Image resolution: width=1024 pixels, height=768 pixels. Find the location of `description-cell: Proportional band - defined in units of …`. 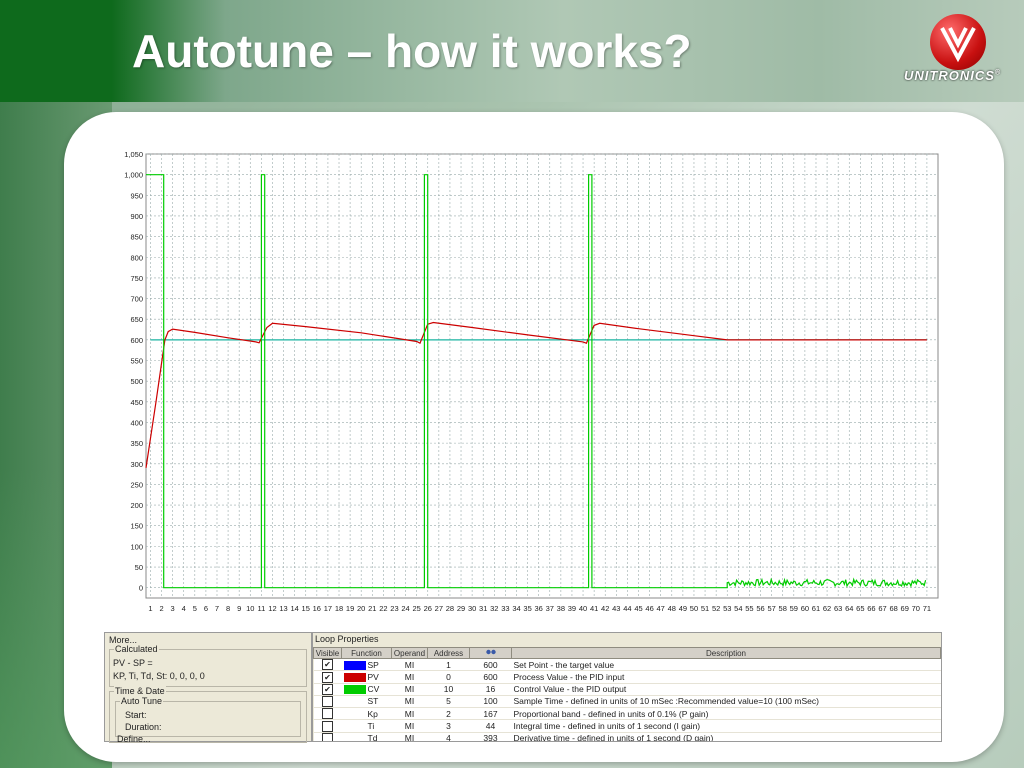

description-cell: Proportional band - defined in units of … is located at coordinates (726, 714).